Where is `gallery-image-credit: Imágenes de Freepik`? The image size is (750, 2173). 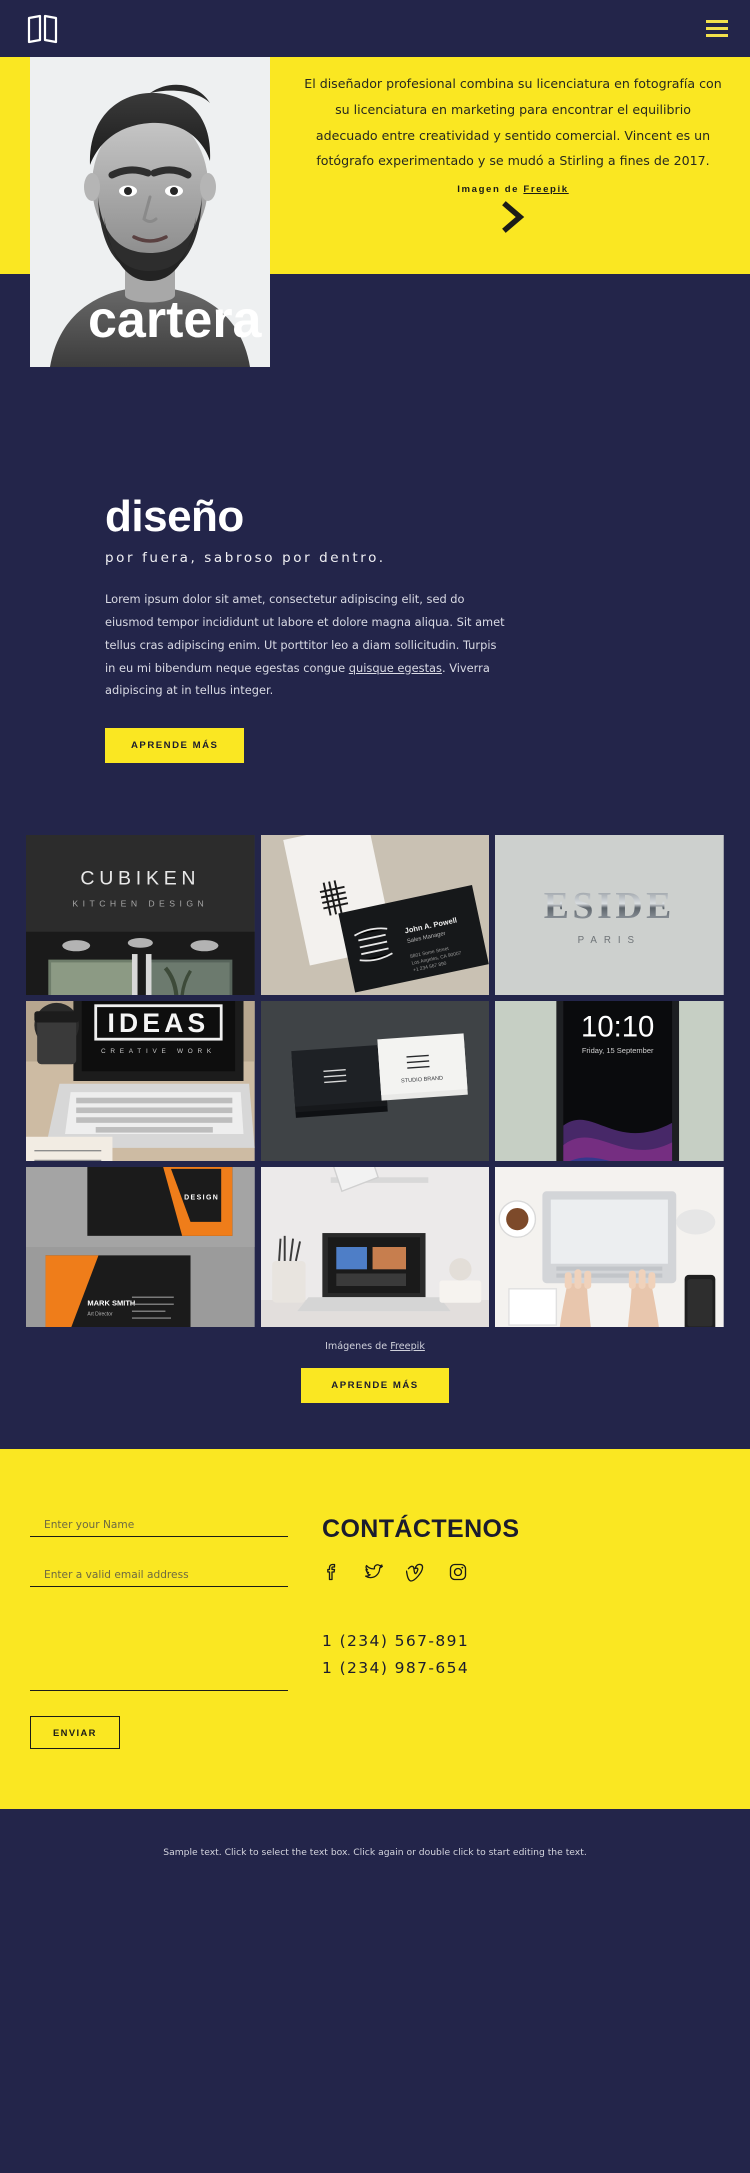 gallery-image-credit: Imágenes de Freepik is located at coordinates (375, 1346).